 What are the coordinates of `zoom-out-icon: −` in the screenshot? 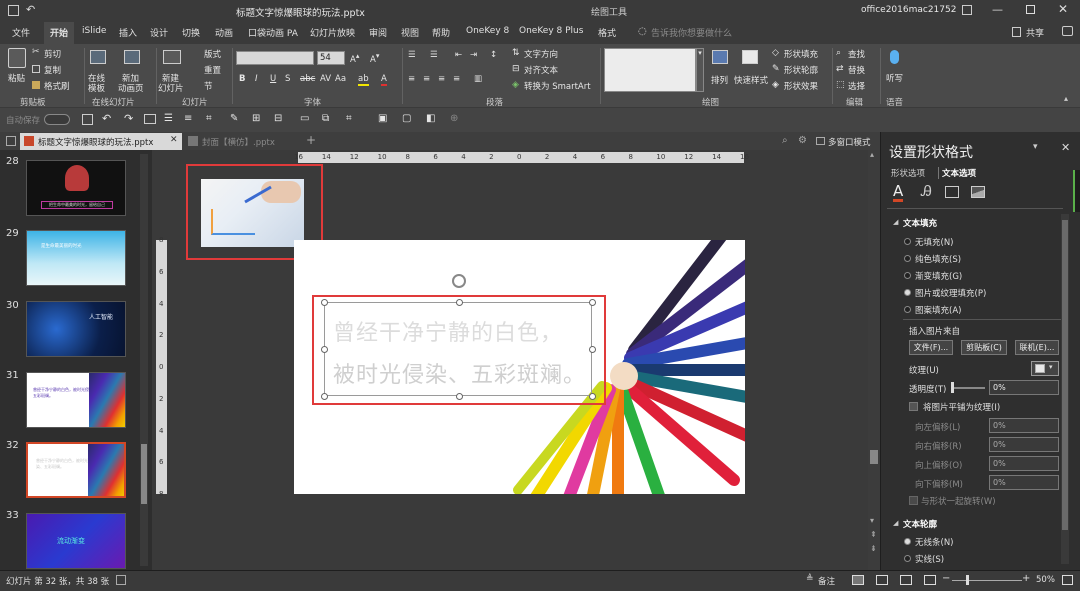 It's located at (946, 578).